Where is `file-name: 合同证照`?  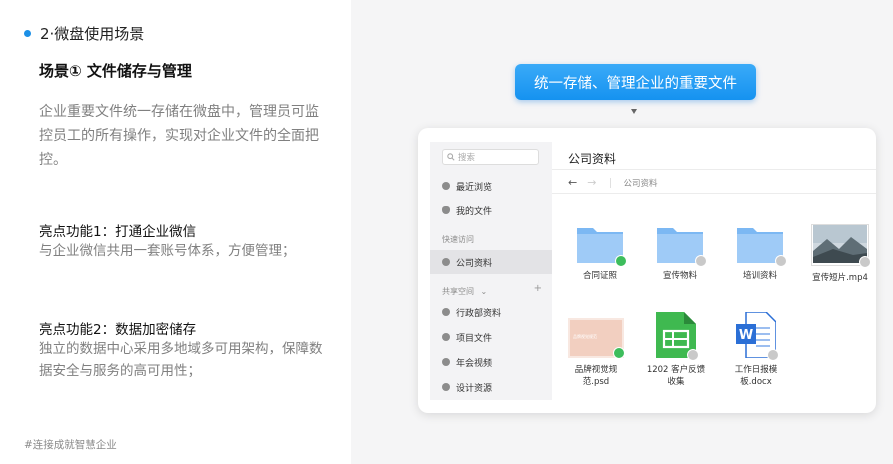
file-name: 合同证照 is located at coordinates (599, 276).